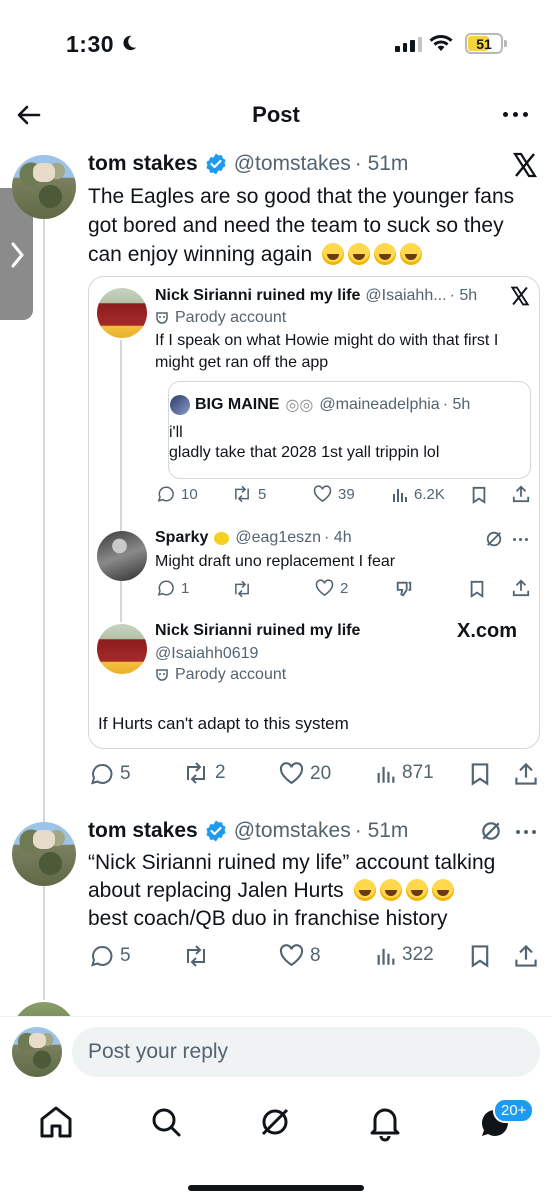 The width and height of the screenshot is (552, 1200). I want to click on like-button: 2, so click(331, 588).